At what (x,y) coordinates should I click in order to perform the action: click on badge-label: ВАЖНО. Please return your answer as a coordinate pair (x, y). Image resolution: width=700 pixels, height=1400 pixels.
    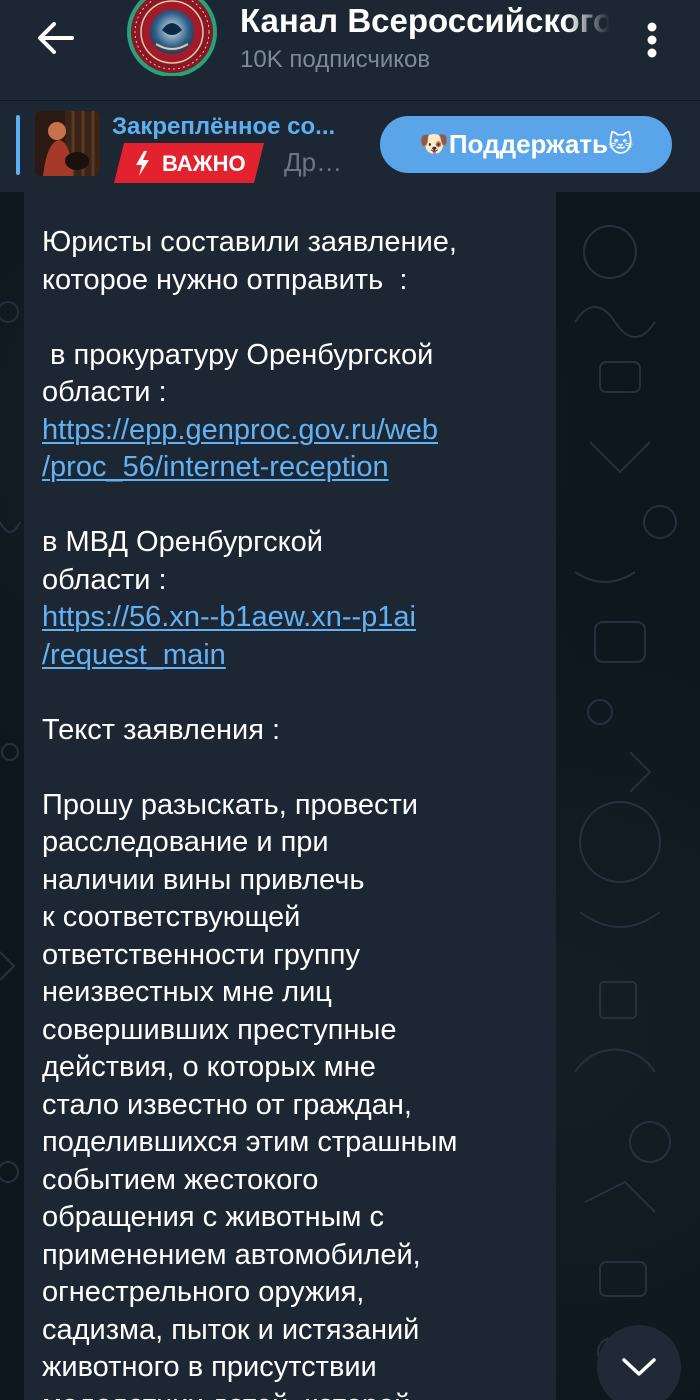
    Looking at the image, I should click on (204, 163).